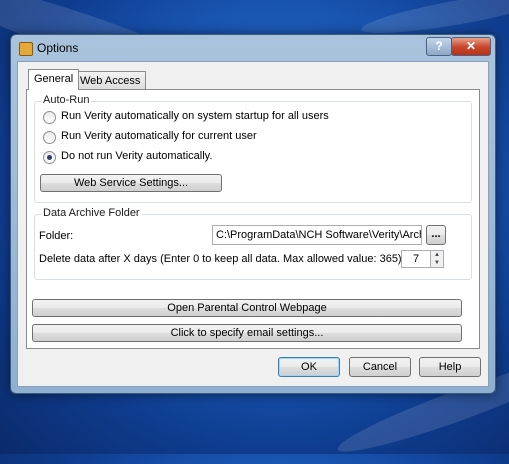 The image size is (509, 464). Describe the element at coordinates (91, 213) in the screenshot. I see `data-archive-group-label: Data Archive Folder` at that location.